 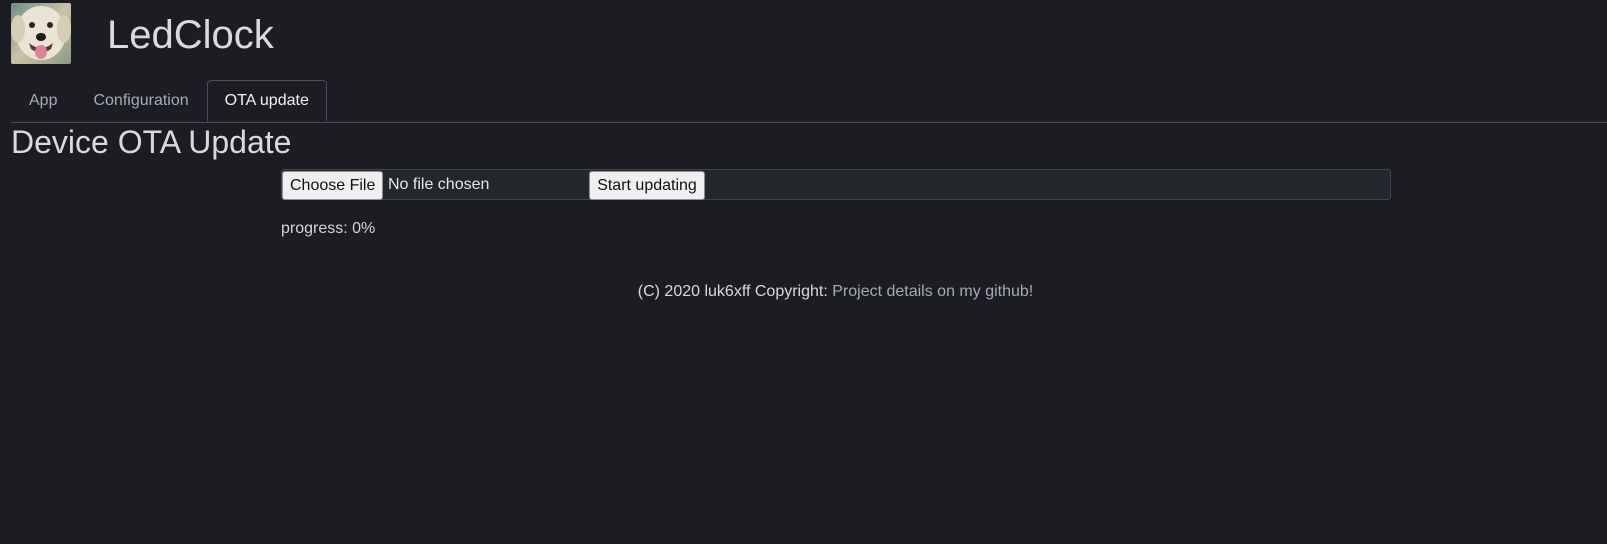 I want to click on github-link: Project details on my github!, so click(x=932, y=291).